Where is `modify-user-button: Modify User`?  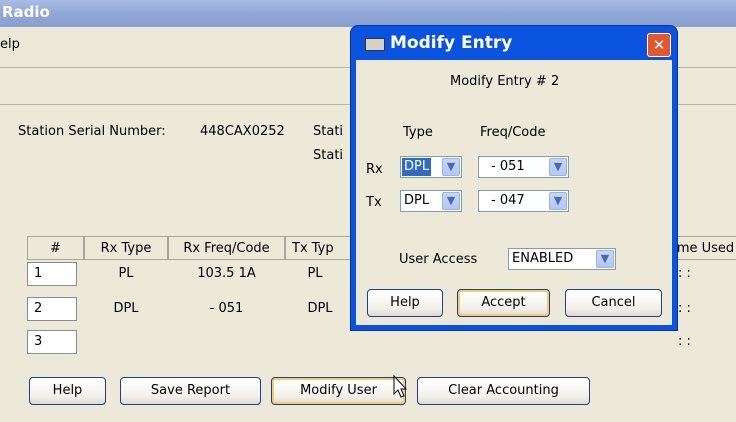
modify-user-button: Modify User is located at coordinates (338, 391).